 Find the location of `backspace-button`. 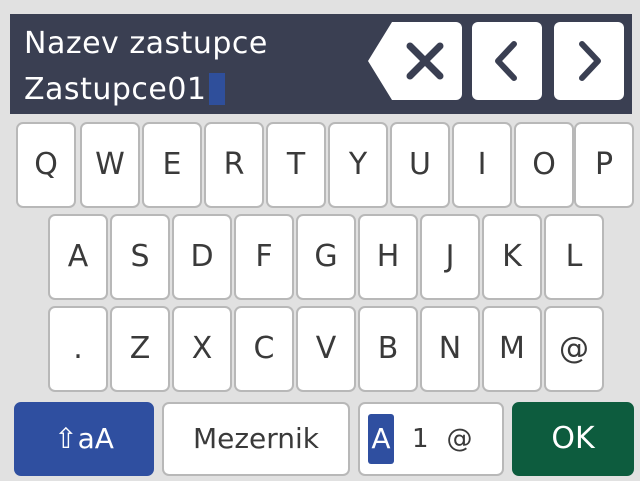

backspace-button is located at coordinates (412, 61).